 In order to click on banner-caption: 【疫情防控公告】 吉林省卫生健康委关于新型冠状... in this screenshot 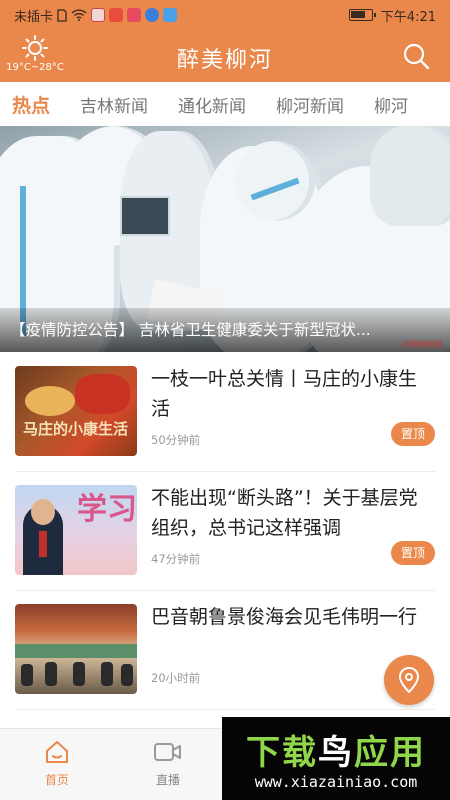, I will do `click(225, 330)`.